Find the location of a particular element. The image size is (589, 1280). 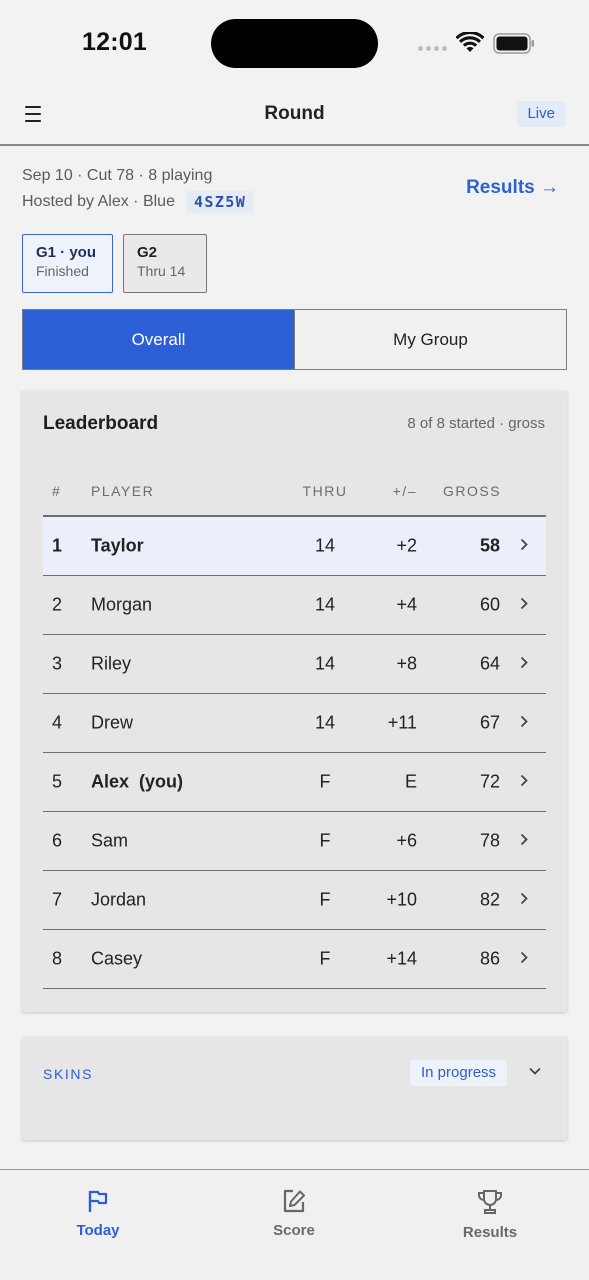

nav-label: Score is located at coordinates (294, 1230).